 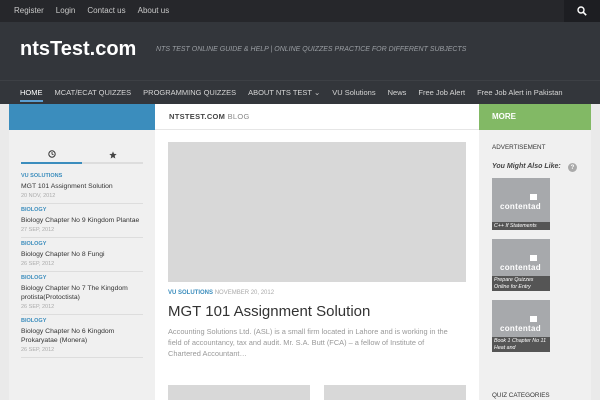 I want to click on nav-free-job-alert: Free Job Alert, so click(x=441, y=93).